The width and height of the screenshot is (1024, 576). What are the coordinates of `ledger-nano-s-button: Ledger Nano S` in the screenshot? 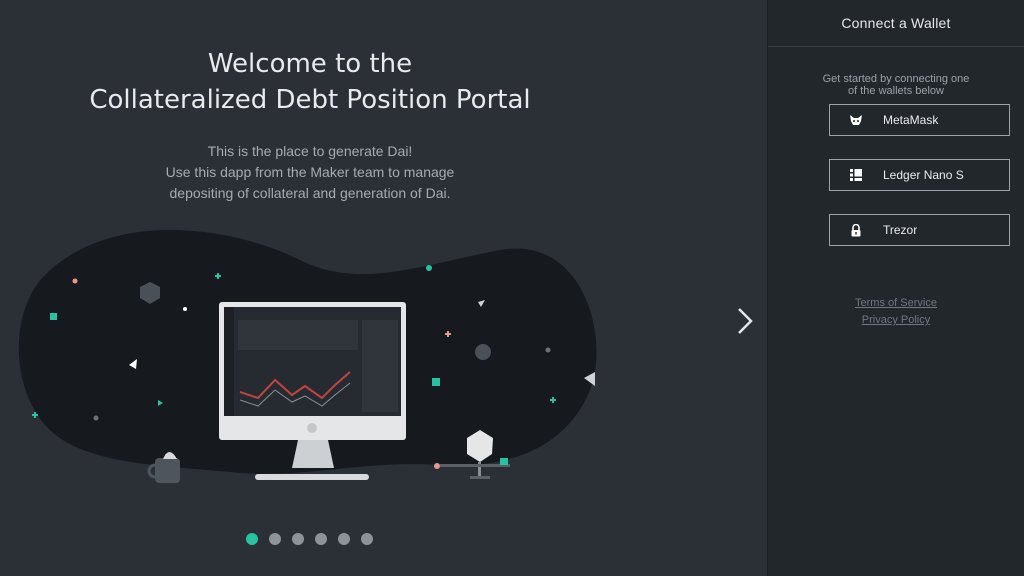 It's located at (919, 175).